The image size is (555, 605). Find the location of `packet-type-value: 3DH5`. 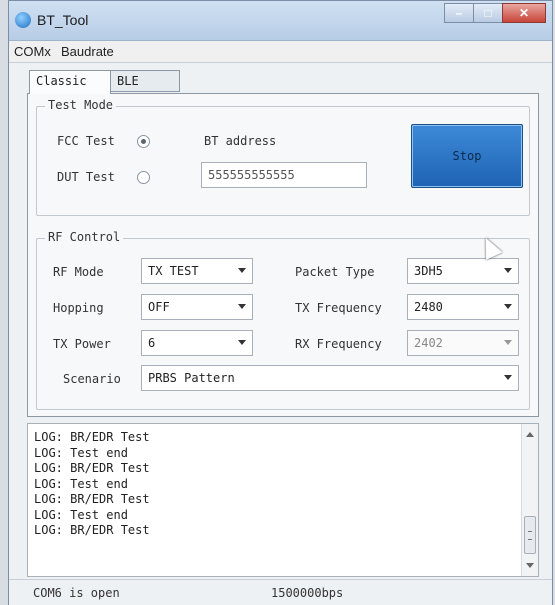

packet-type-value: 3DH5 is located at coordinates (428, 271).